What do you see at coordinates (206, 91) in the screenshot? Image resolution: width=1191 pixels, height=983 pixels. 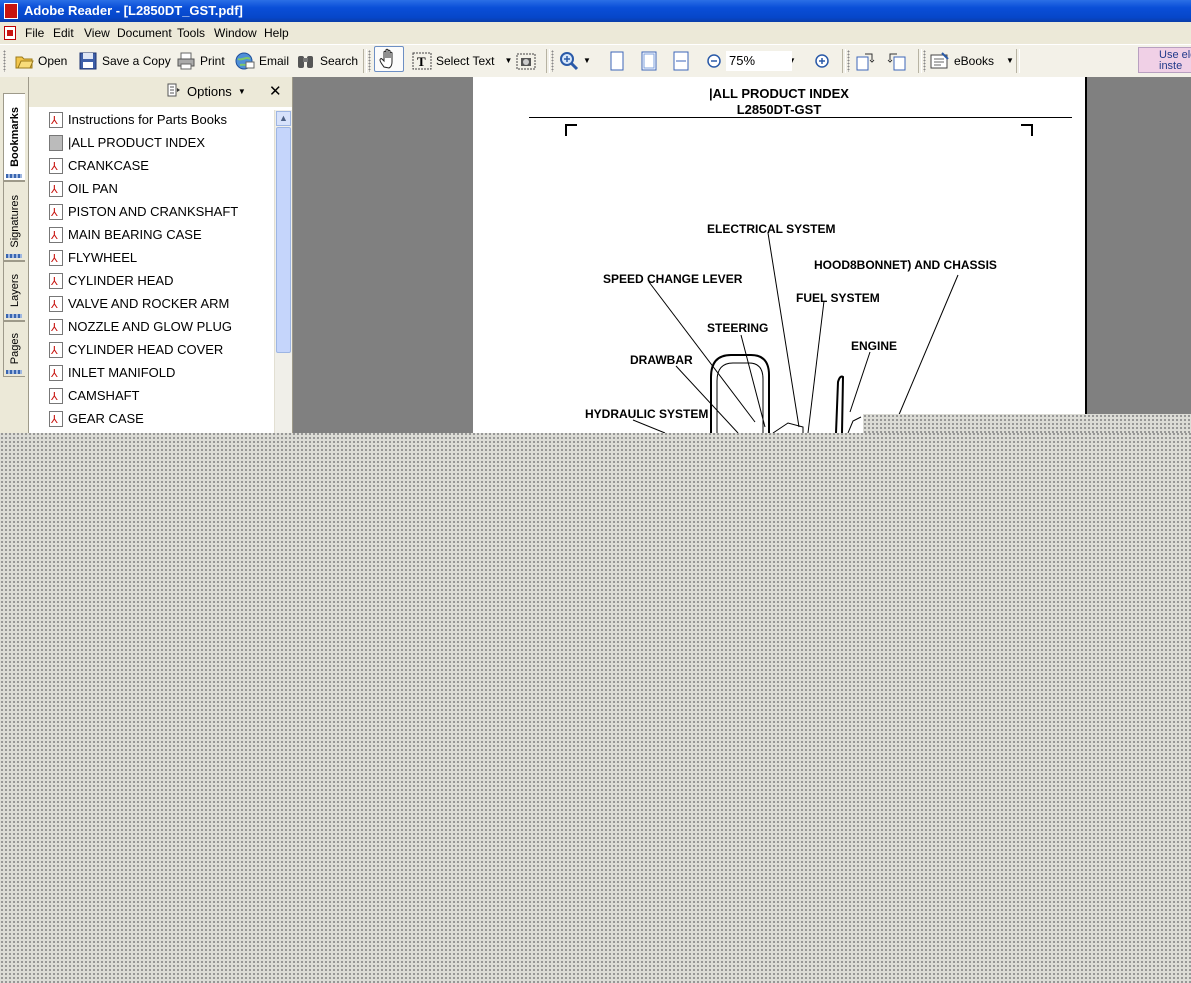 I see `options-menu: Options ▼` at bounding box center [206, 91].